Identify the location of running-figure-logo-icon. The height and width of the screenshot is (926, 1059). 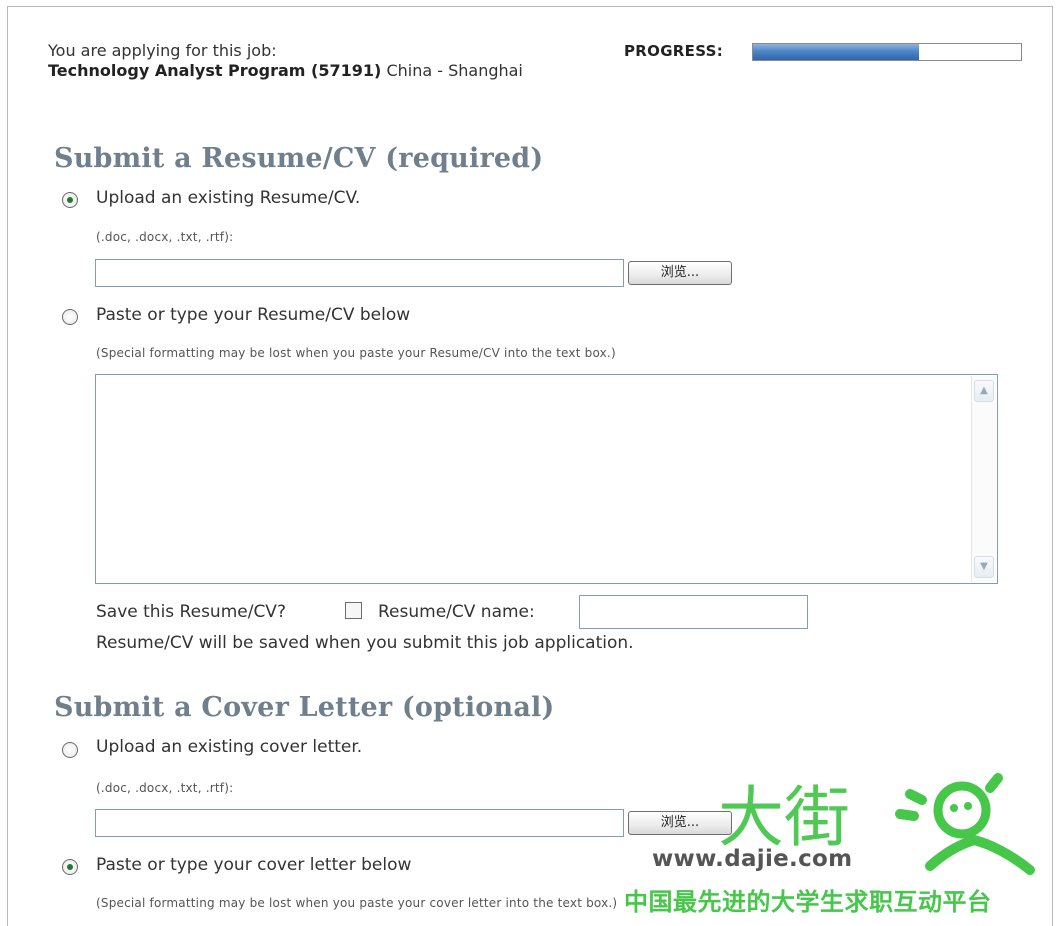
(955, 826).